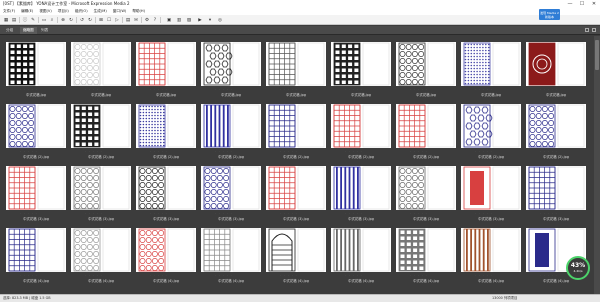 This screenshot has width=600, height=302. Describe the element at coordinates (44, 30) in the screenshot. I see `tab-list: 列表` at that location.